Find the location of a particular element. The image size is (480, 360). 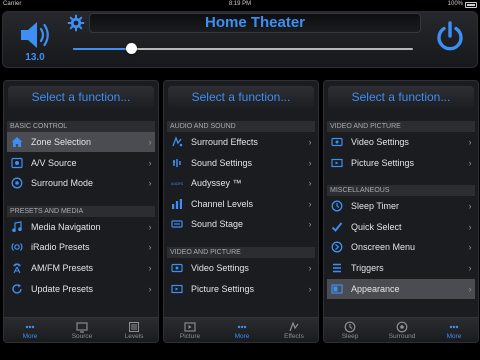

tab-effects: Effects is located at coordinates (293, 330).